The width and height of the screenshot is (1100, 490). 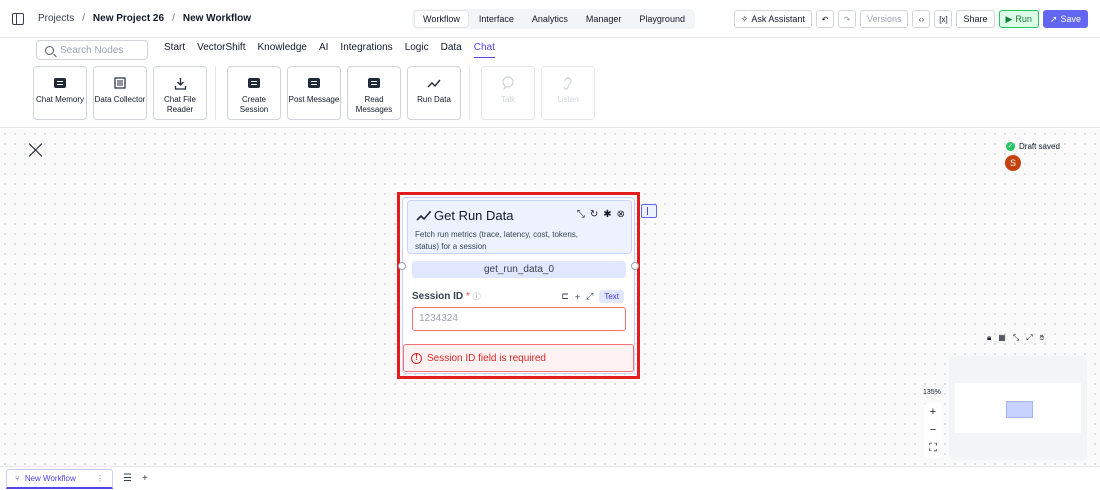 I want to click on sparkle-icon: ✧, so click(x=744, y=18).